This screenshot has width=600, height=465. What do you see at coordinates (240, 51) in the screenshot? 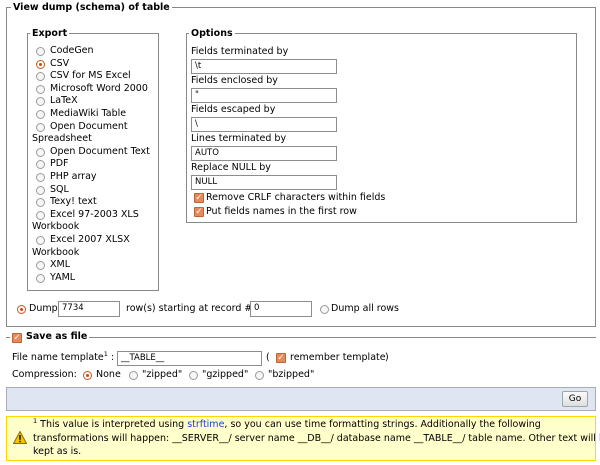
I see `fields-terminated-label: Fields terminated by` at bounding box center [240, 51].